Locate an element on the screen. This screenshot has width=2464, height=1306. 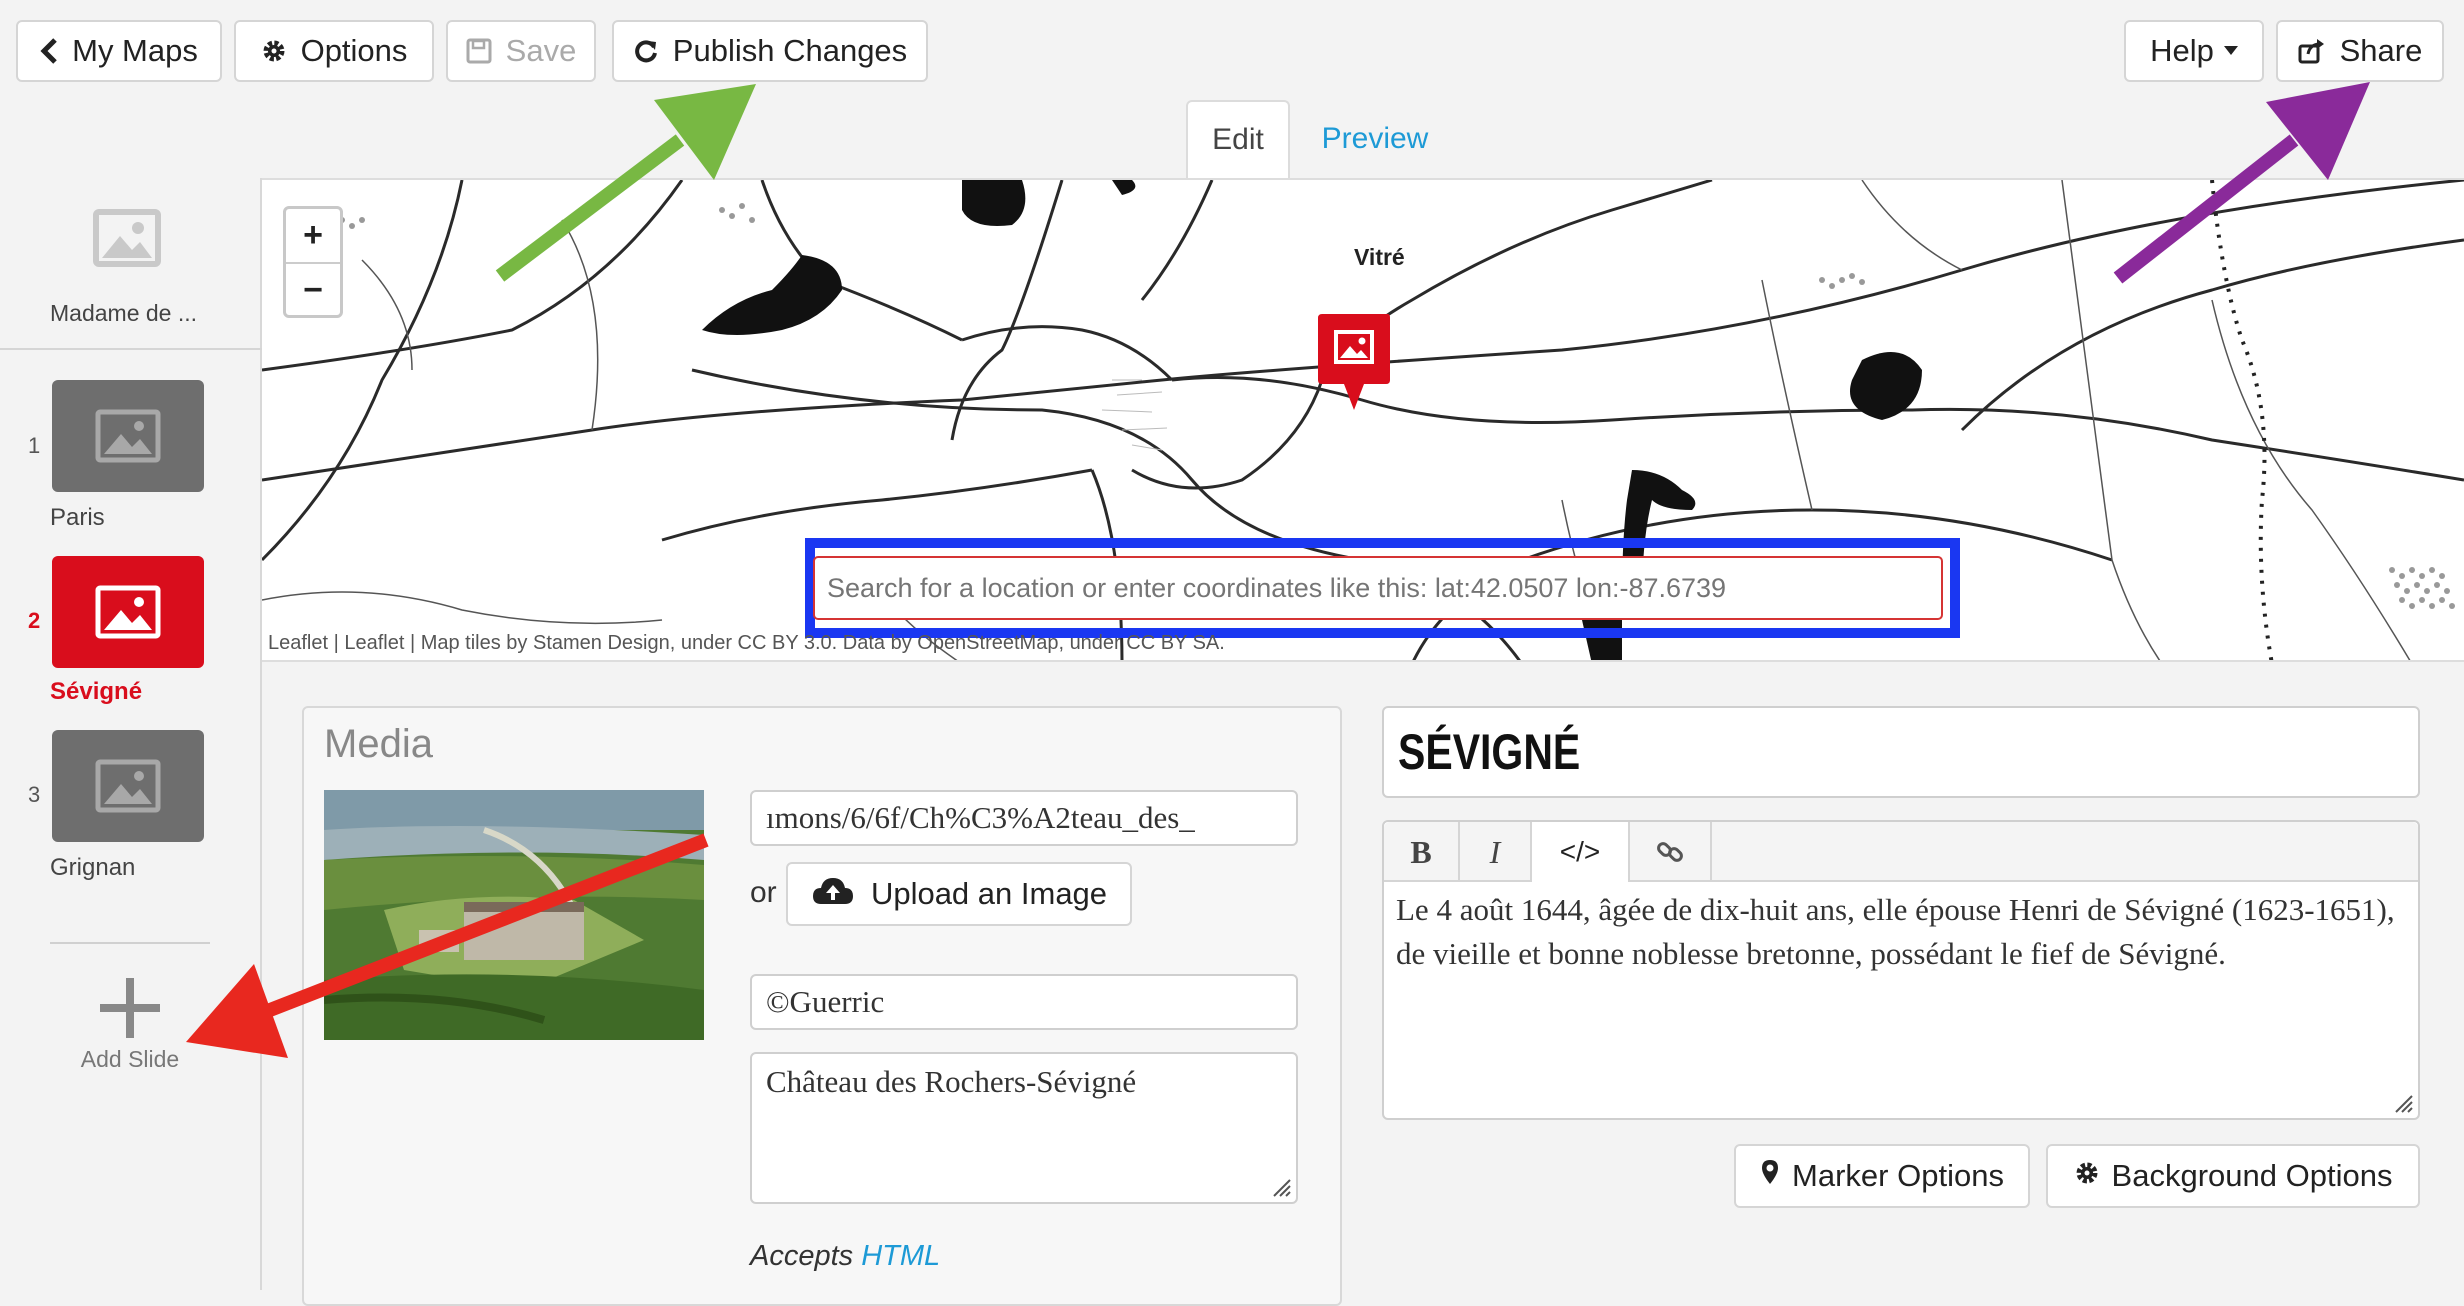
bold-button: B is located at coordinates (1422, 852).